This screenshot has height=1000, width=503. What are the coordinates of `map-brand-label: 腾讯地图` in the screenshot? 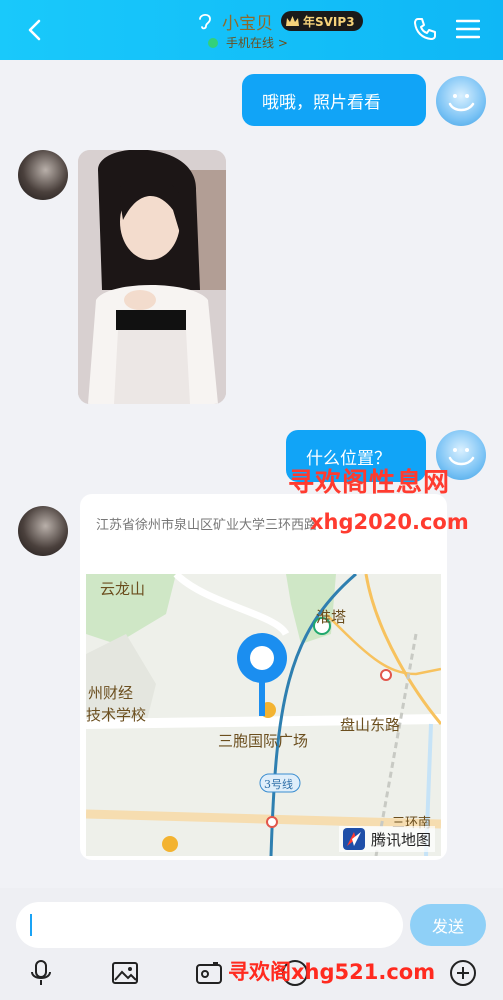 It's located at (400, 839).